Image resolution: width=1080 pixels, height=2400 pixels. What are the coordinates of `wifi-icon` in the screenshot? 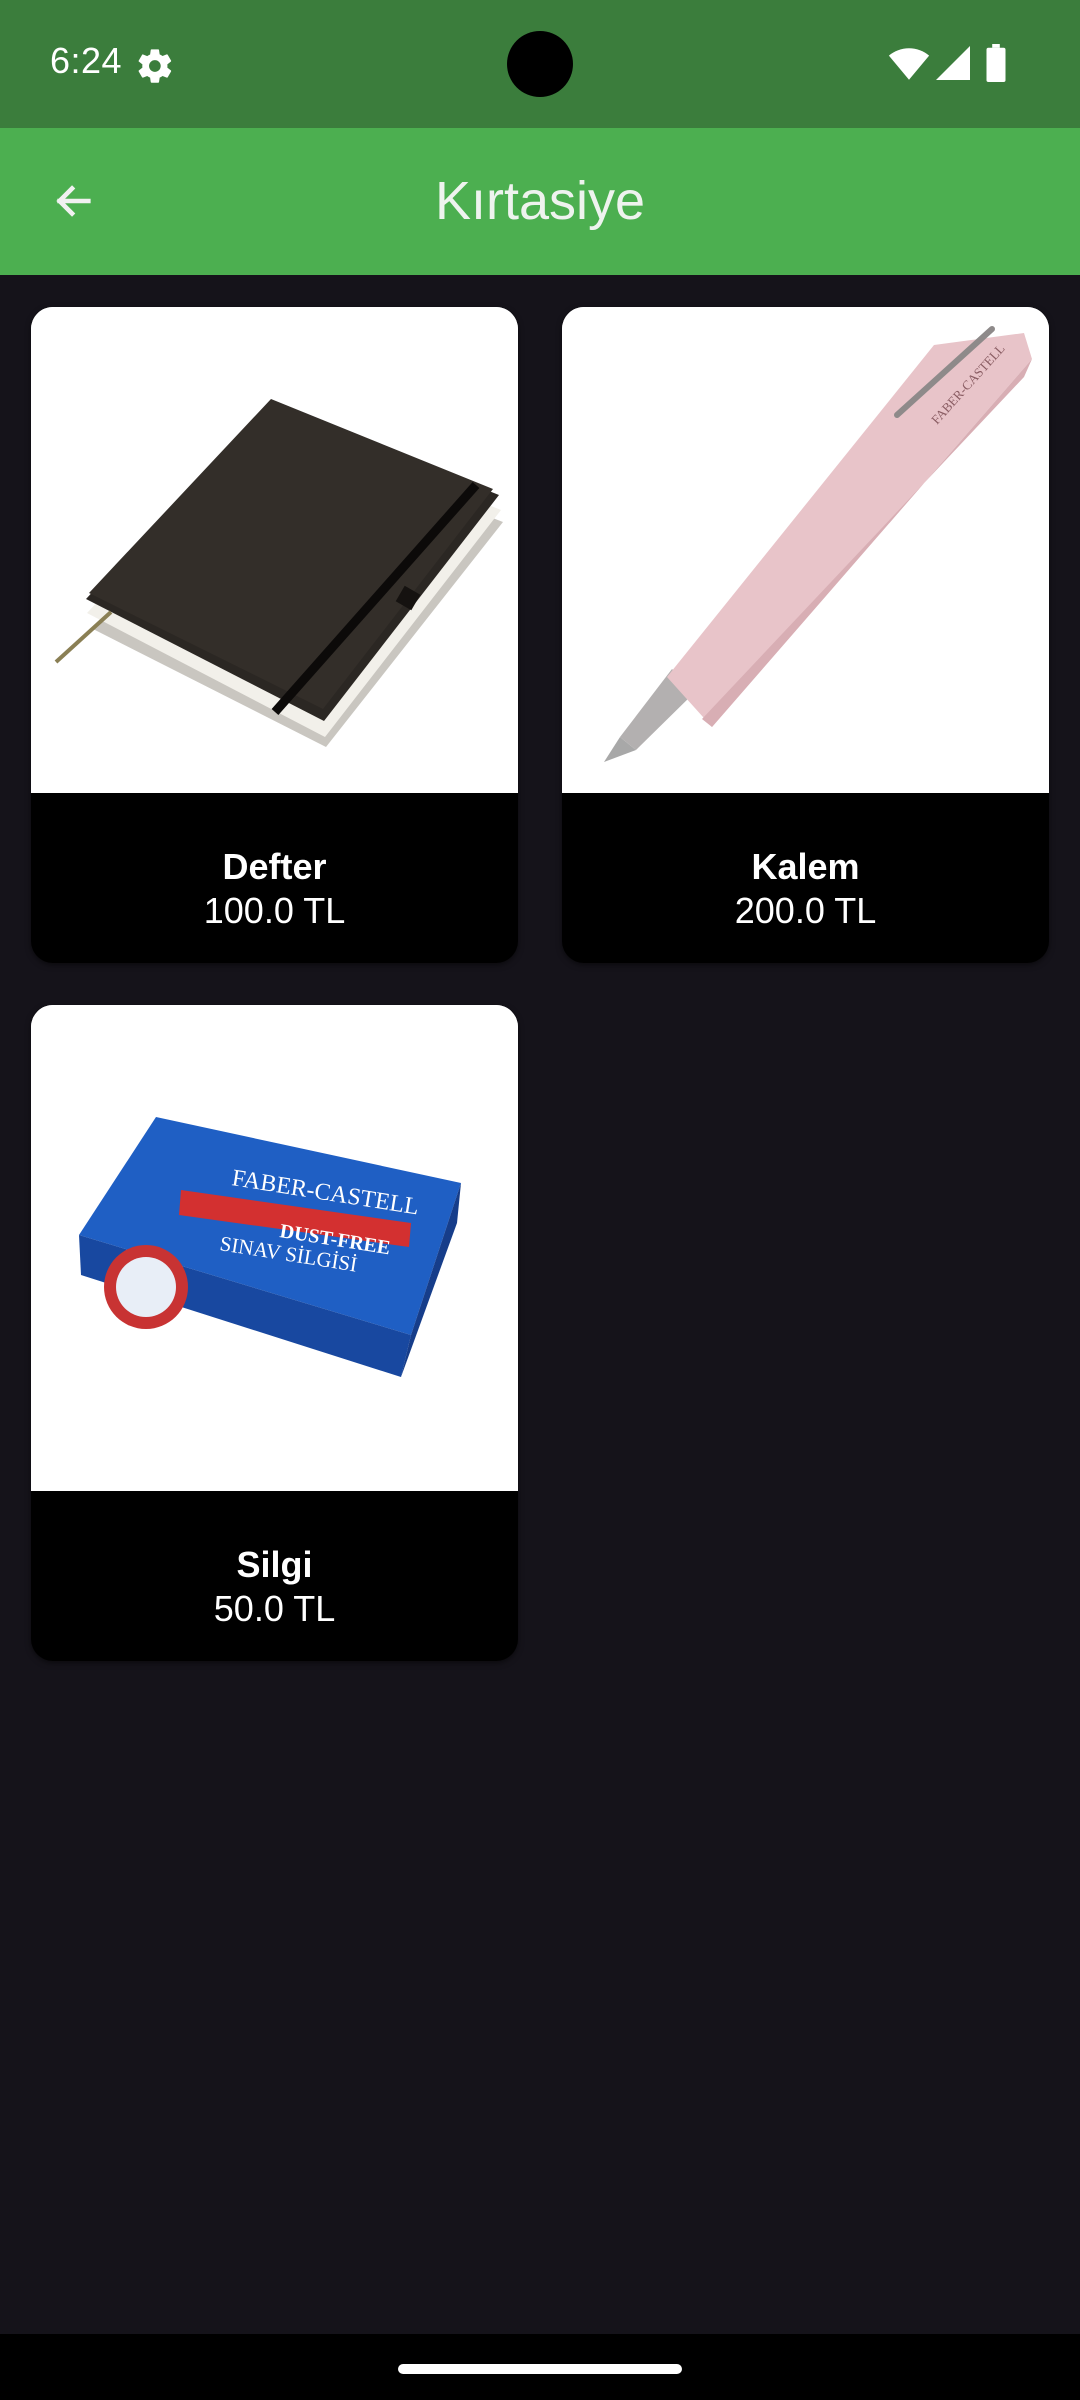 It's located at (909, 64).